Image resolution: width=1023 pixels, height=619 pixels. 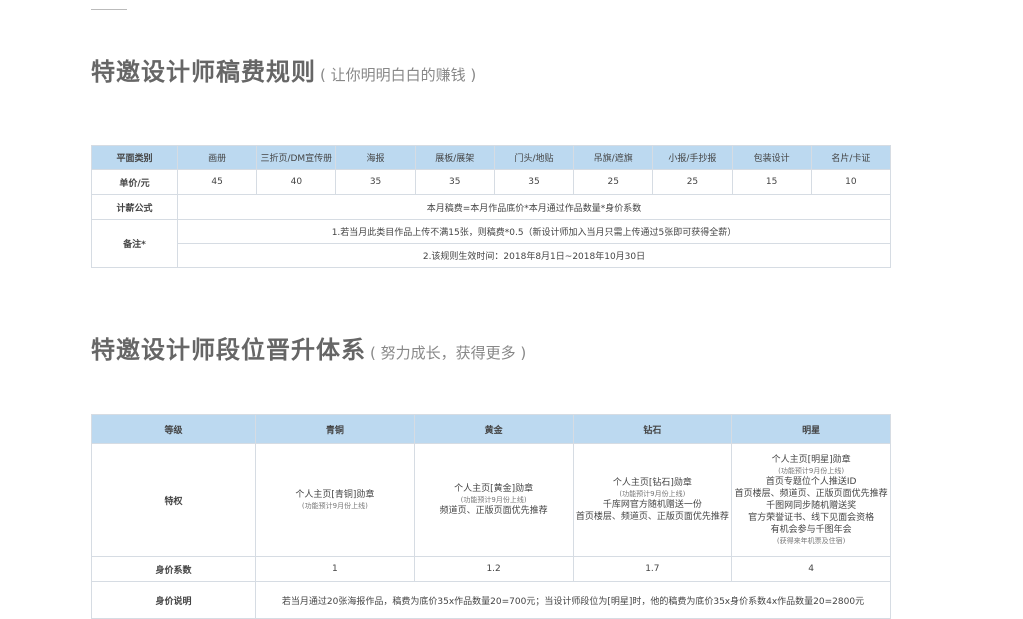 I want to click on privilege-line: 官方荣誉证书、线下见面会资格, so click(x=811, y=518).